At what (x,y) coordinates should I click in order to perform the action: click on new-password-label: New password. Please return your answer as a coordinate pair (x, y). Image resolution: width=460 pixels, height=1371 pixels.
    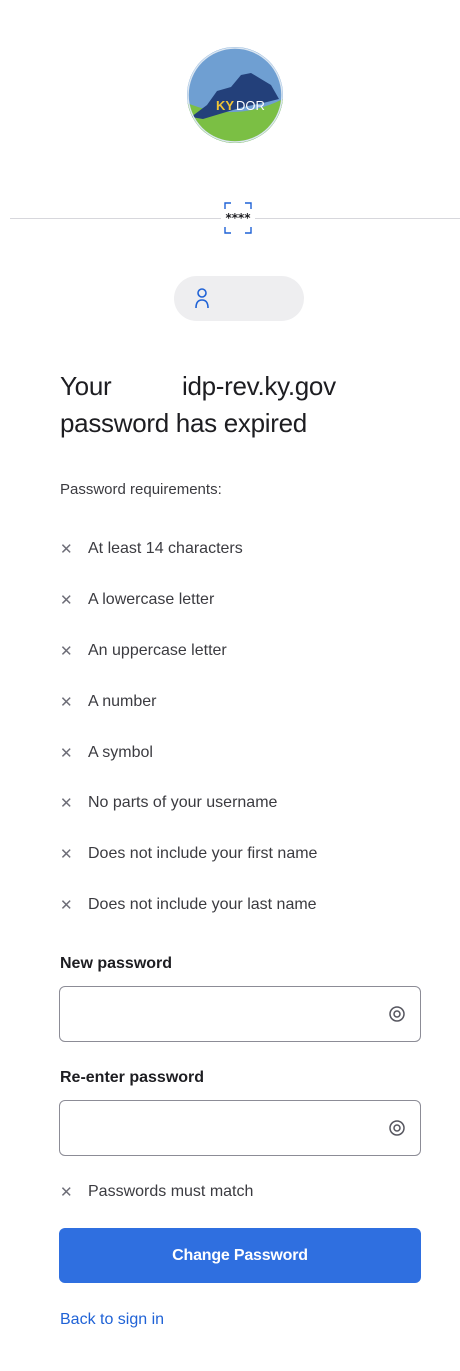
    Looking at the image, I should click on (116, 963).